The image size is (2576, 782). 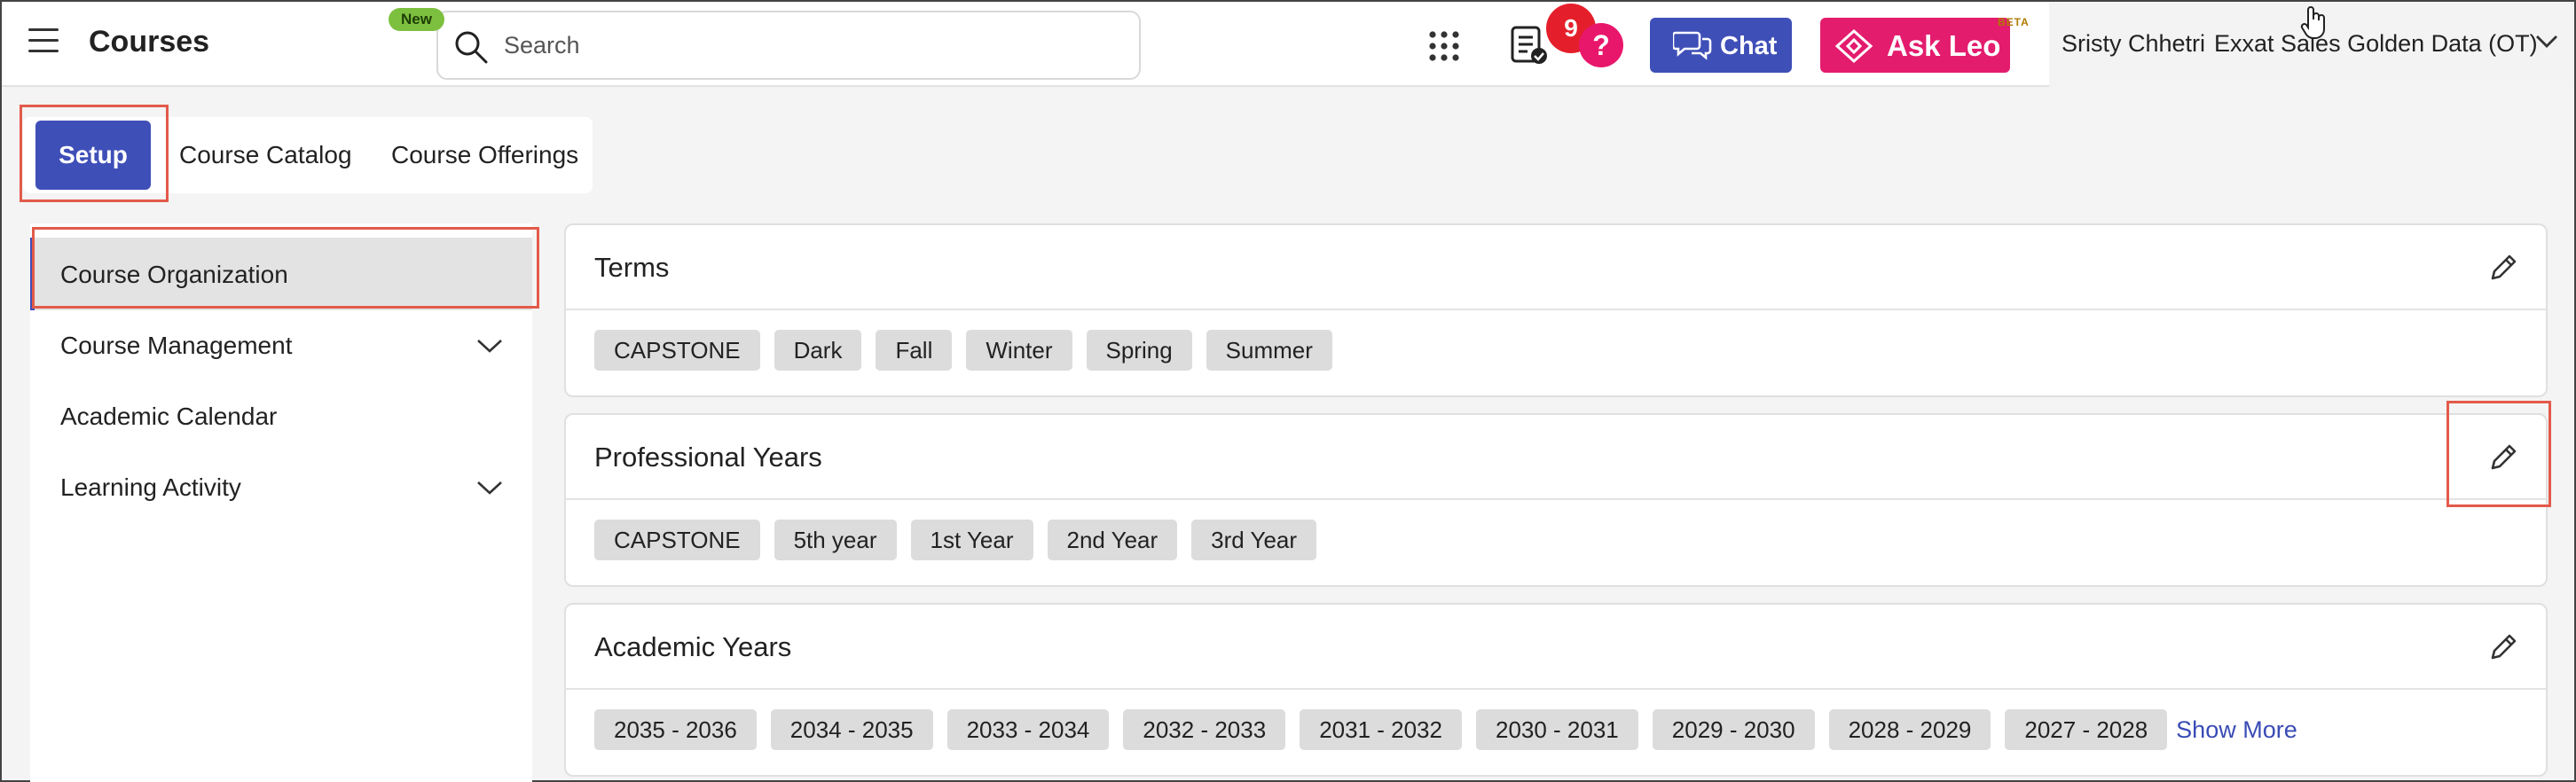 I want to click on card-header: Professional Years, so click(x=1556, y=457).